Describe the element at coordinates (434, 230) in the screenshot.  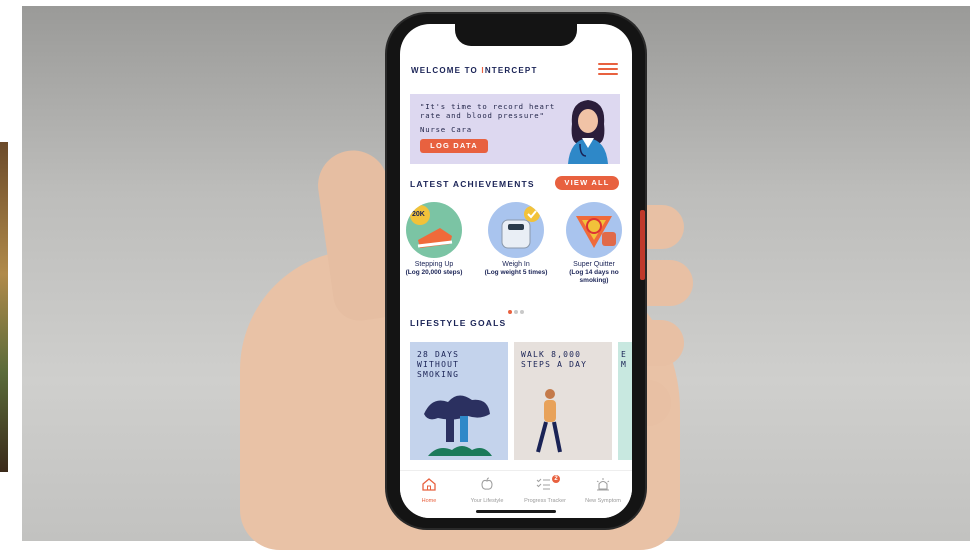
I see `sneaker-badge-icon: 20K` at that location.